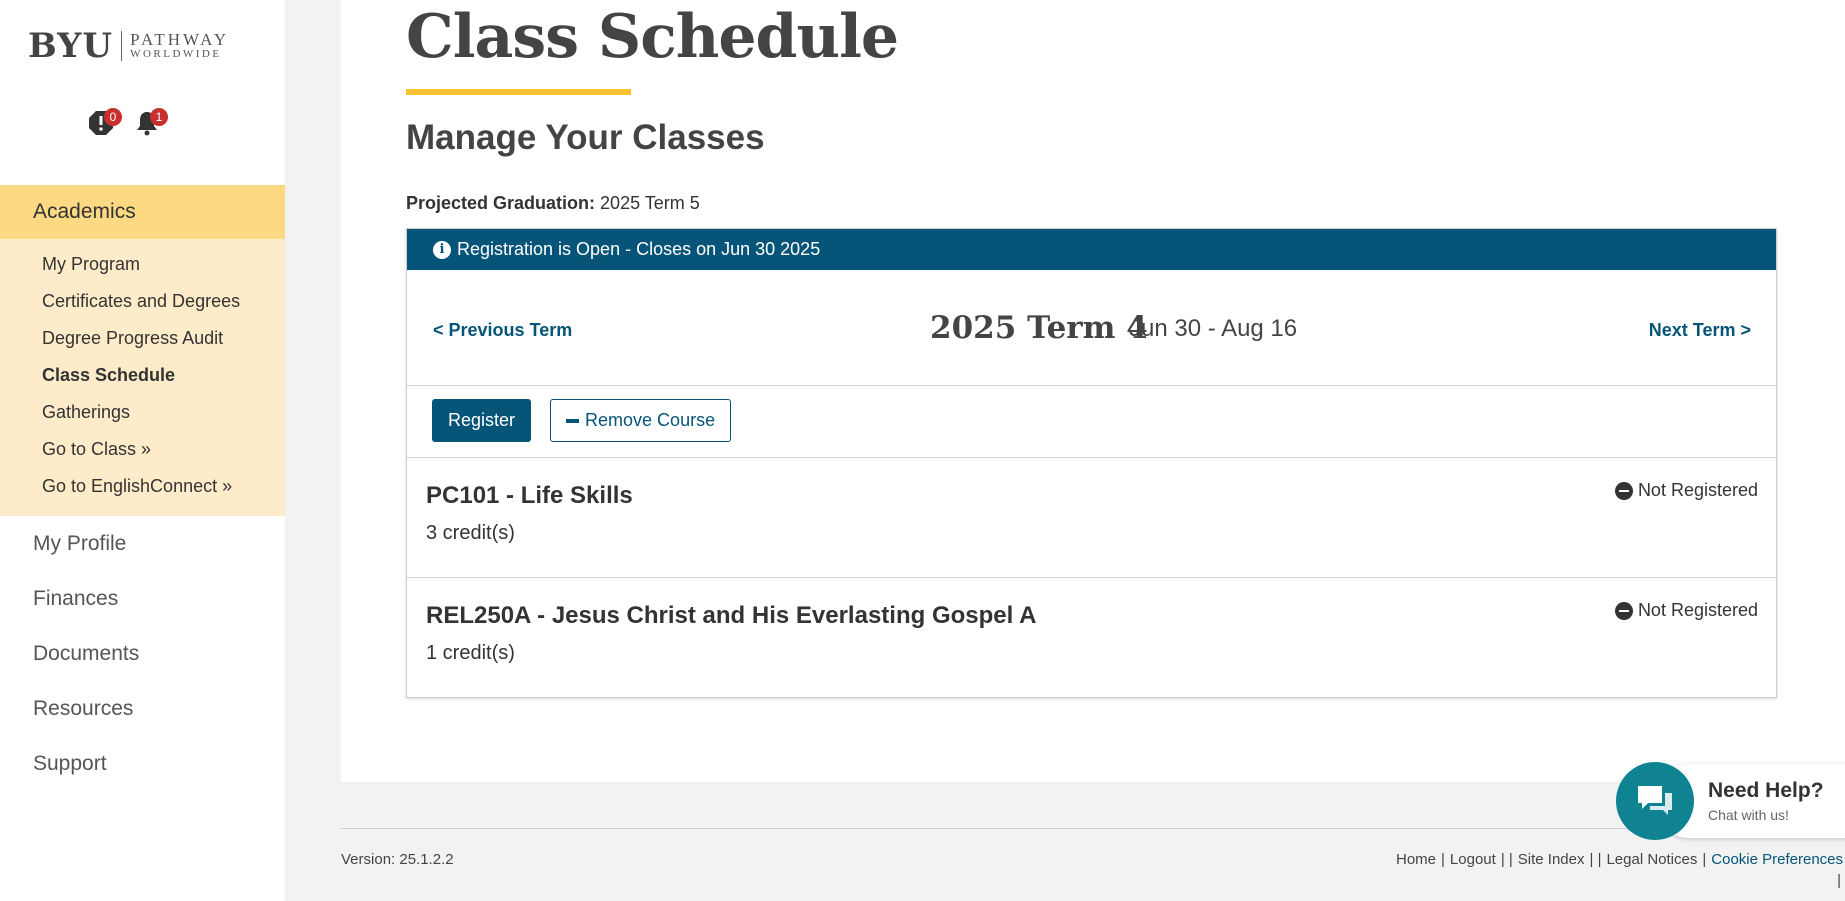 This screenshot has width=1845, height=901. I want to click on footer-legal-notices-link: Legal Notices, so click(1651, 859).